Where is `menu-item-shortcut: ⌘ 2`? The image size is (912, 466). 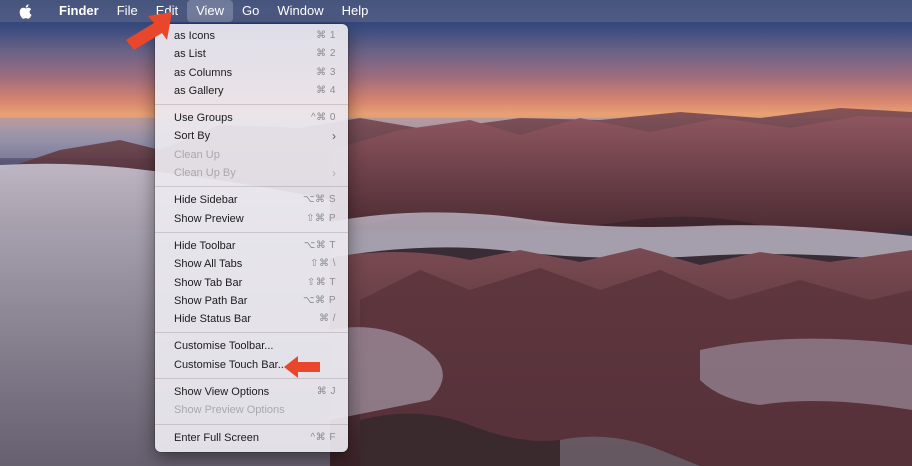
menu-item-shortcut: ⌘ 2 is located at coordinates (326, 54).